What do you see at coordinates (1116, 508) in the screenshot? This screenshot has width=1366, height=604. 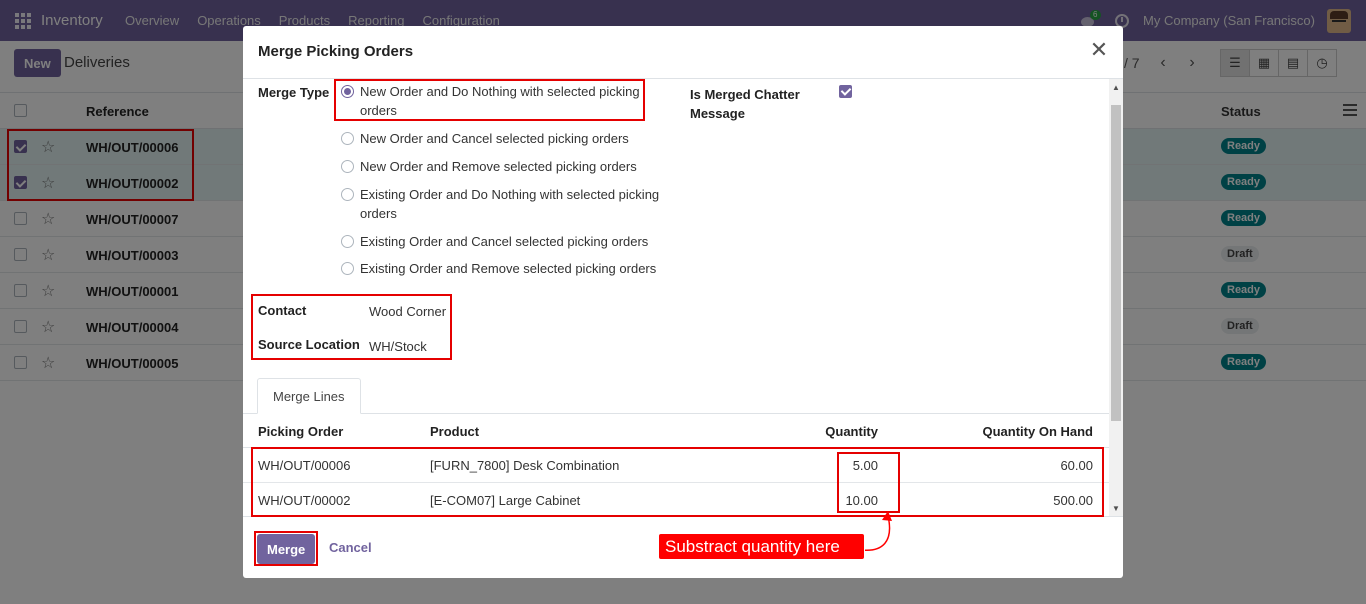 I see `scroll-down-icon: ▼` at bounding box center [1116, 508].